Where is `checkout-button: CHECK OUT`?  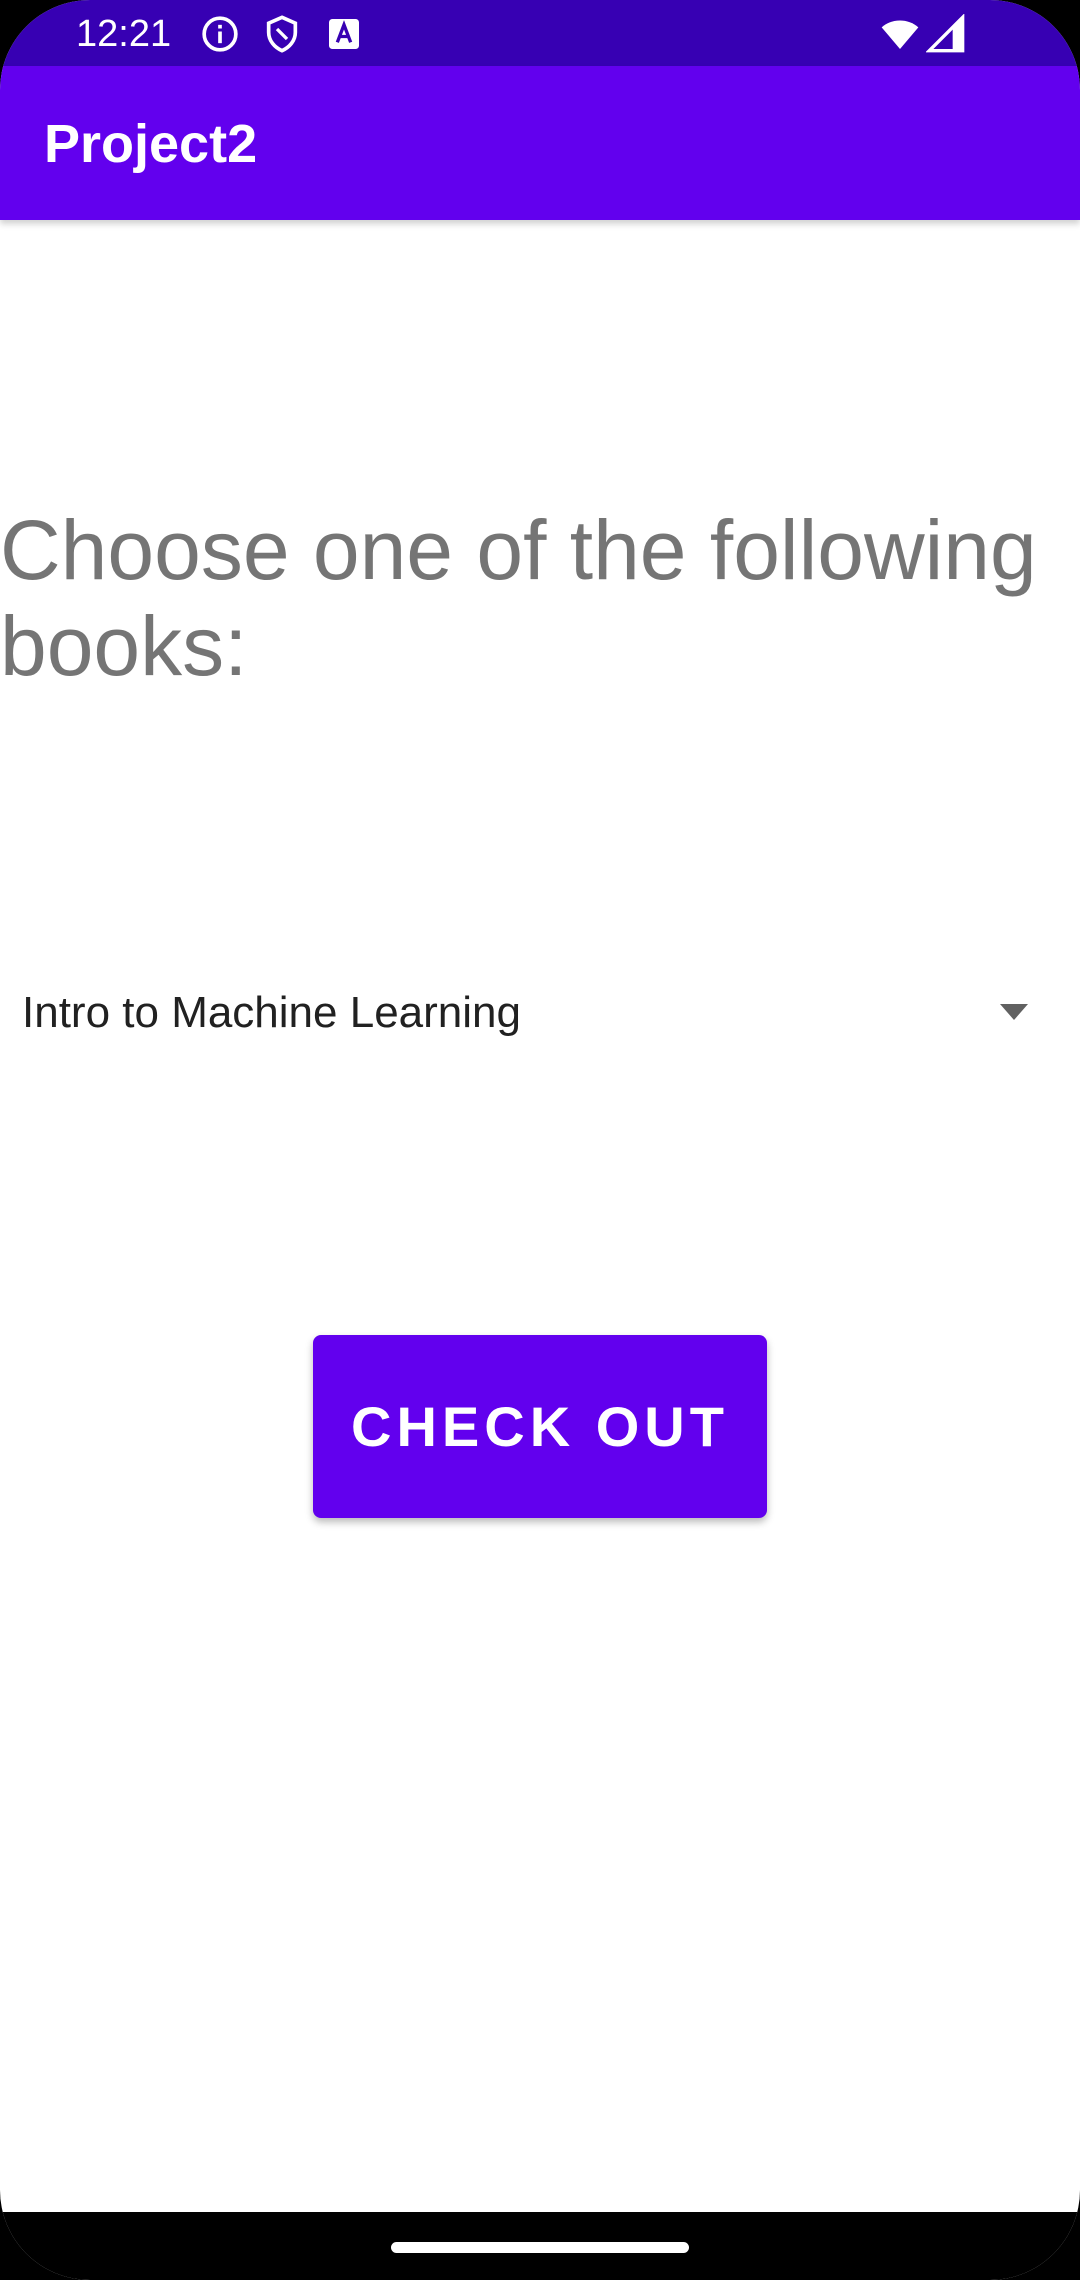 checkout-button: CHECK OUT is located at coordinates (540, 1426).